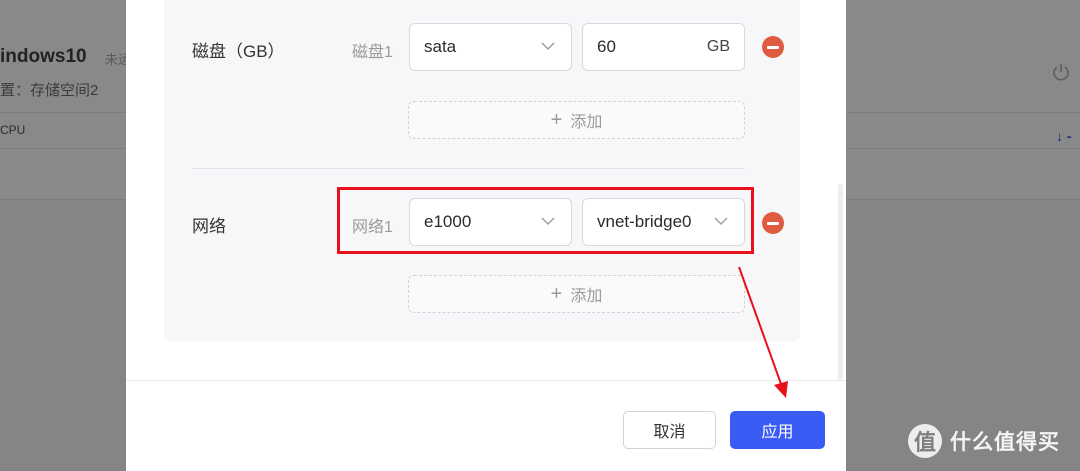  I want to click on remove-disk-button, so click(773, 47).